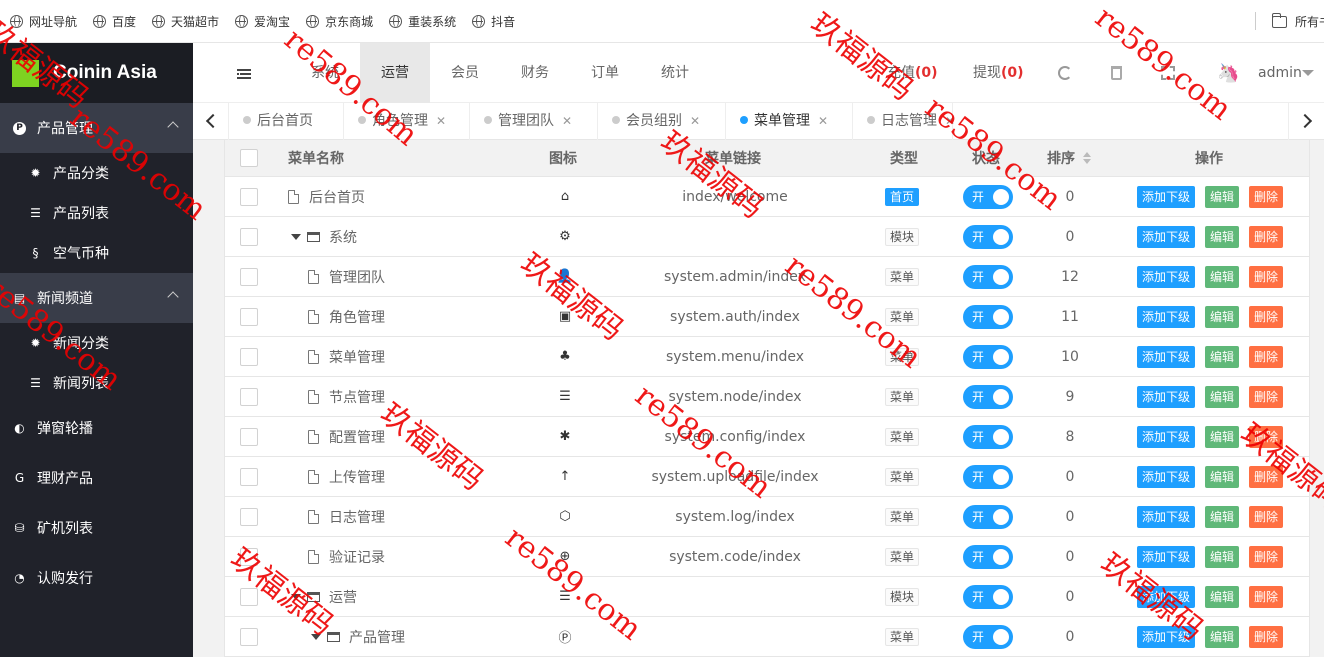 The width and height of the screenshot is (1324, 657). Describe the element at coordinates (286, 121) in the screenshot. I see `tab-1: 后台首页` at that location.